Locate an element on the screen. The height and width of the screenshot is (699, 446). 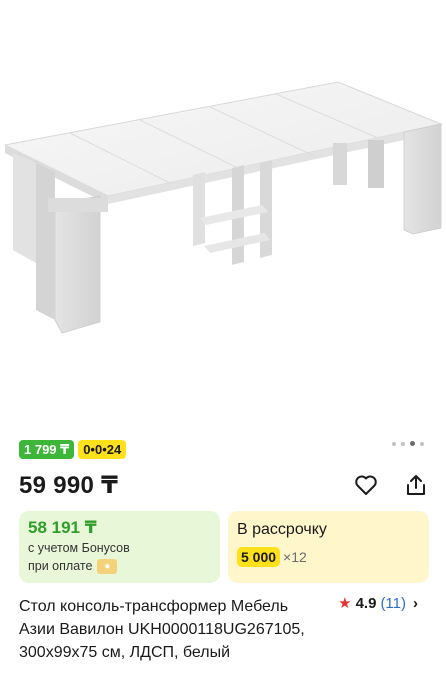
chevron-right-icon: › is located at coordinates (415, 603).